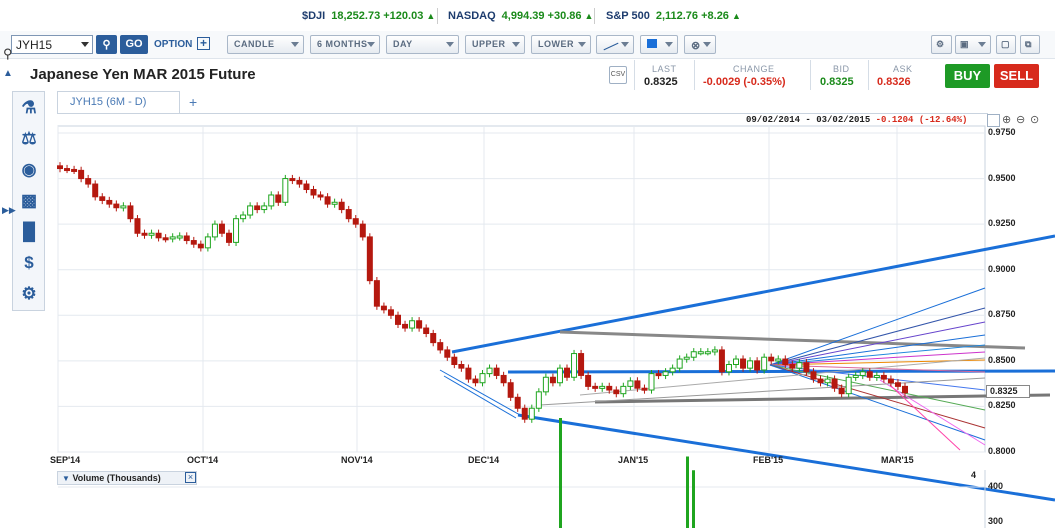 The height and width of the screenshot is (528, 1055). I want to click on x-tick-label: OCT'14, so click(203, 460).